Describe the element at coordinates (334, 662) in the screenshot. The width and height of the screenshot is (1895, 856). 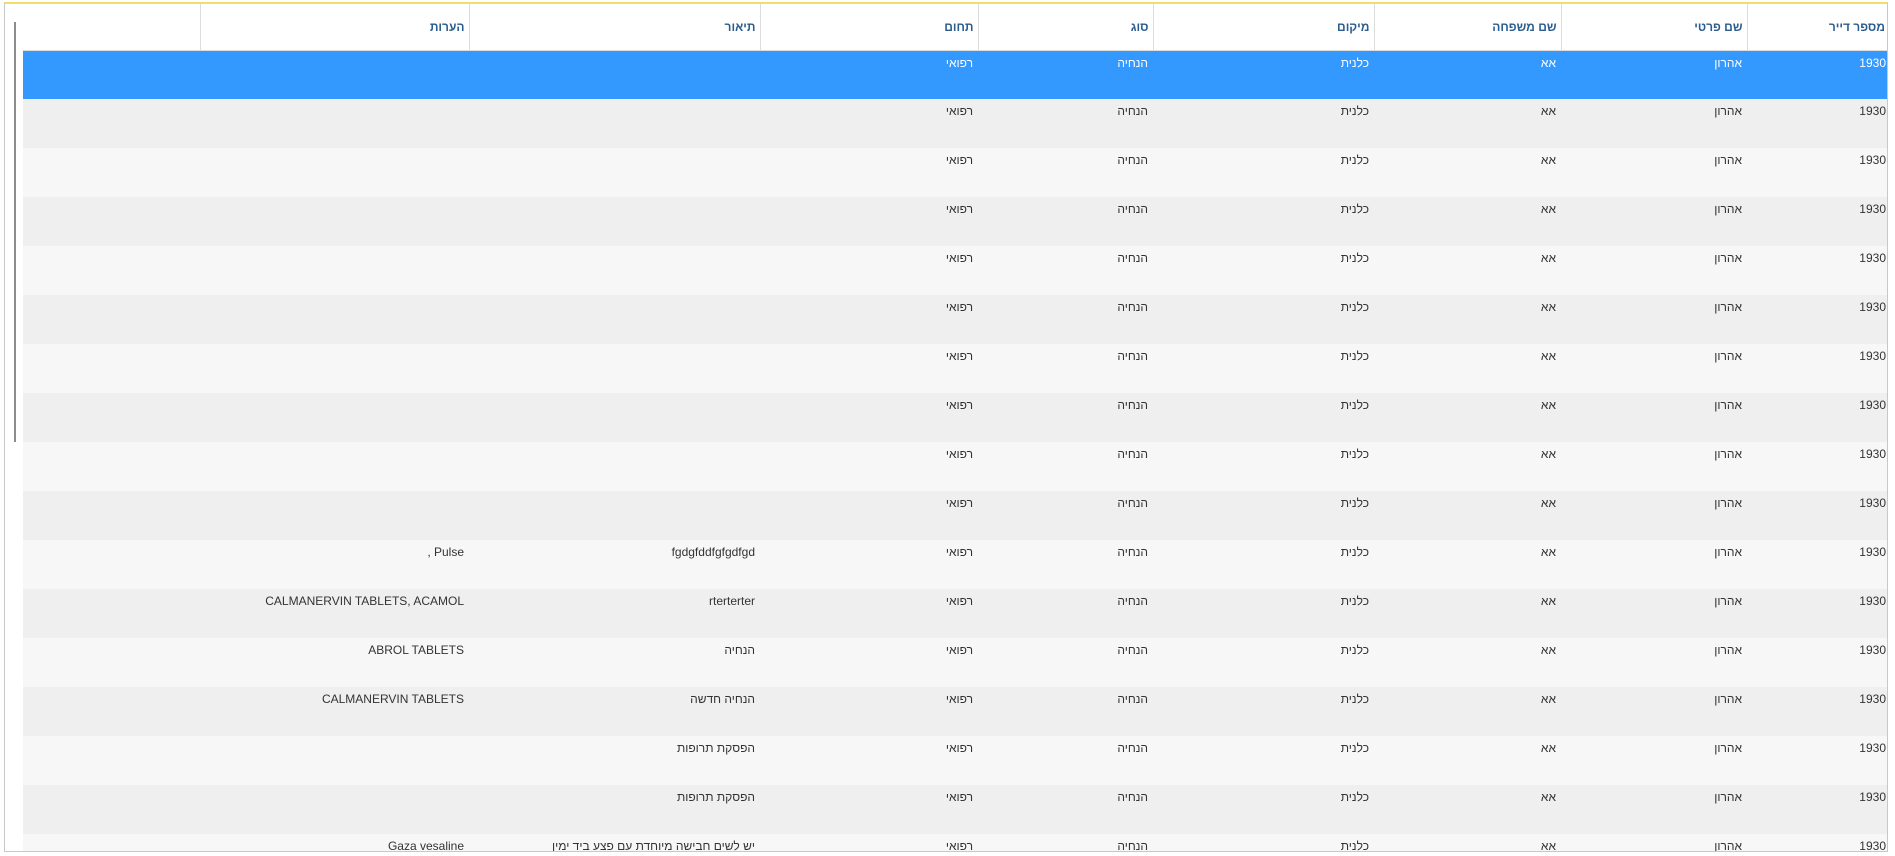
I see `cell-notes: ABROL TABLETS` at that location.